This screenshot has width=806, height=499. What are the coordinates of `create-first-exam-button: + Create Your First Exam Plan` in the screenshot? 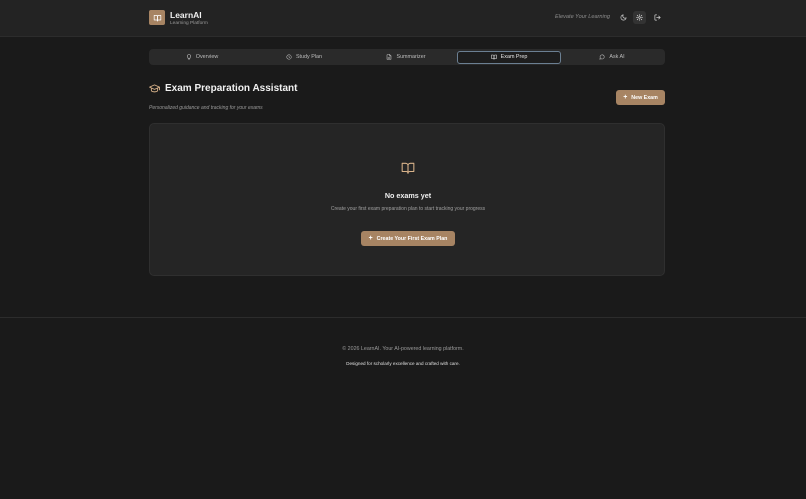 It's located at (408, 238).